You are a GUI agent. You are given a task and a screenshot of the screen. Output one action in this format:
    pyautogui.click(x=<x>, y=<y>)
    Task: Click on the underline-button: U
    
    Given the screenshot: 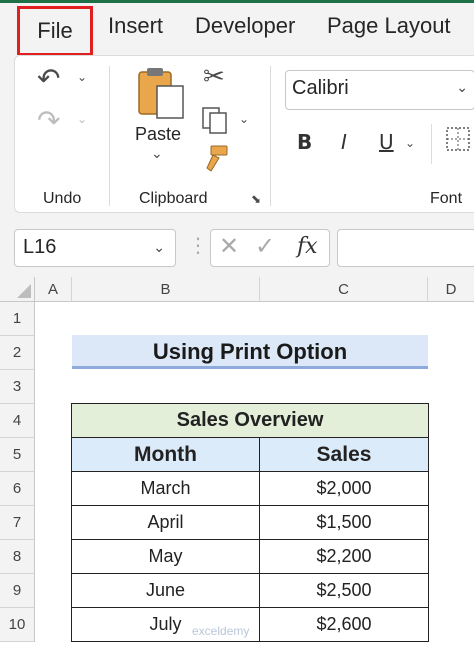 What is the action you would take?
    pyautogui.click(x=386, y=142)
    